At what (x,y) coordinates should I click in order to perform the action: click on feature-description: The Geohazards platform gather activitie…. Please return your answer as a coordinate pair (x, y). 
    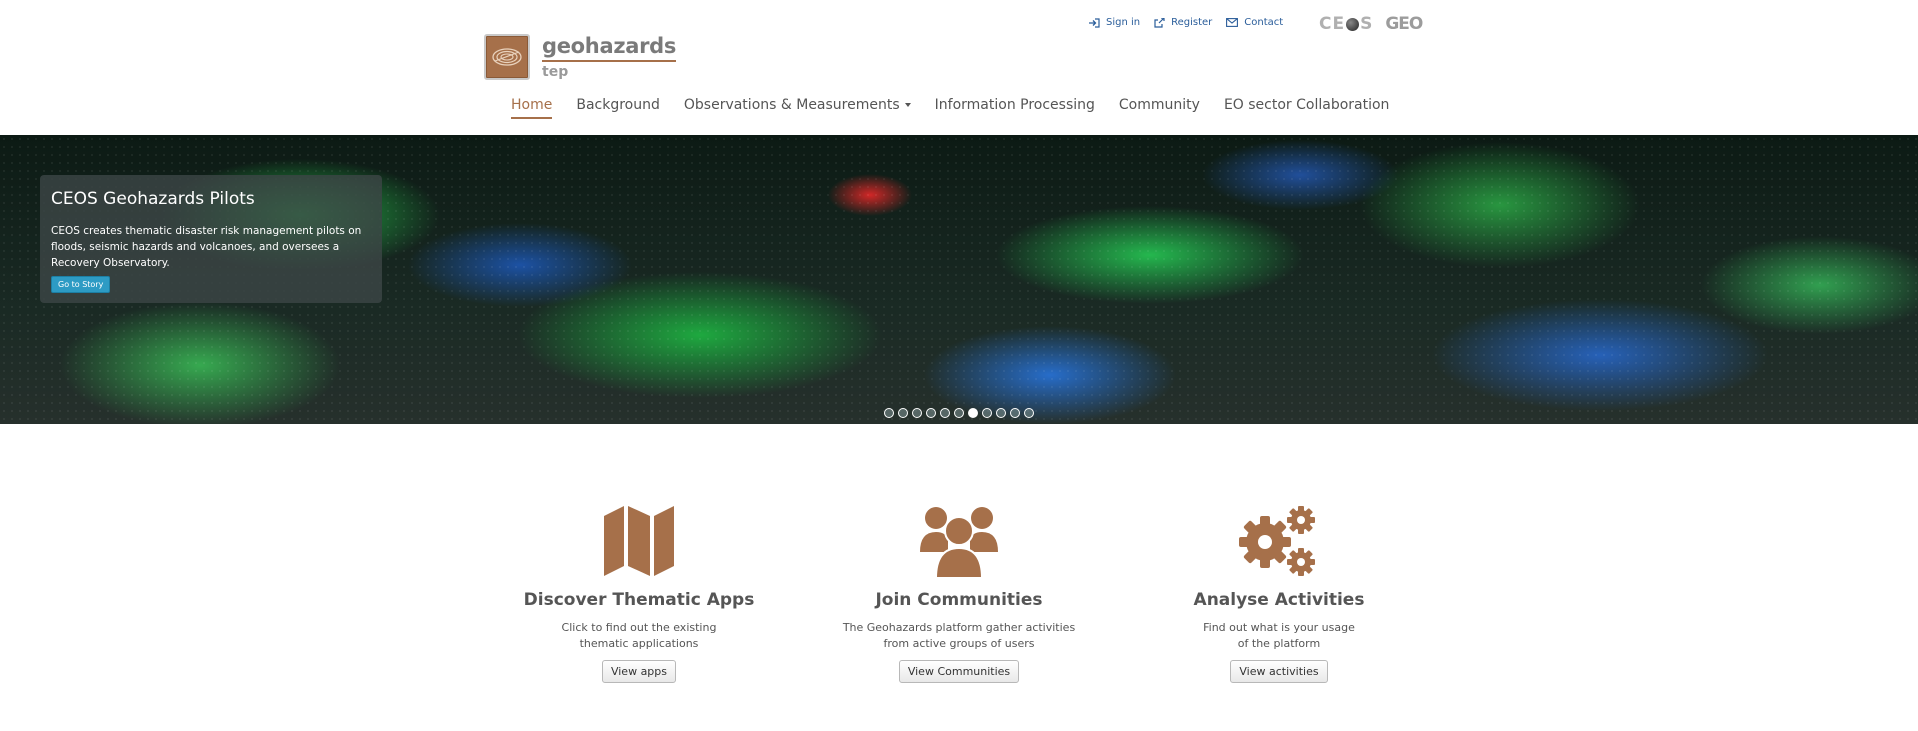
    Looking at the image, I should click on (959, 635).